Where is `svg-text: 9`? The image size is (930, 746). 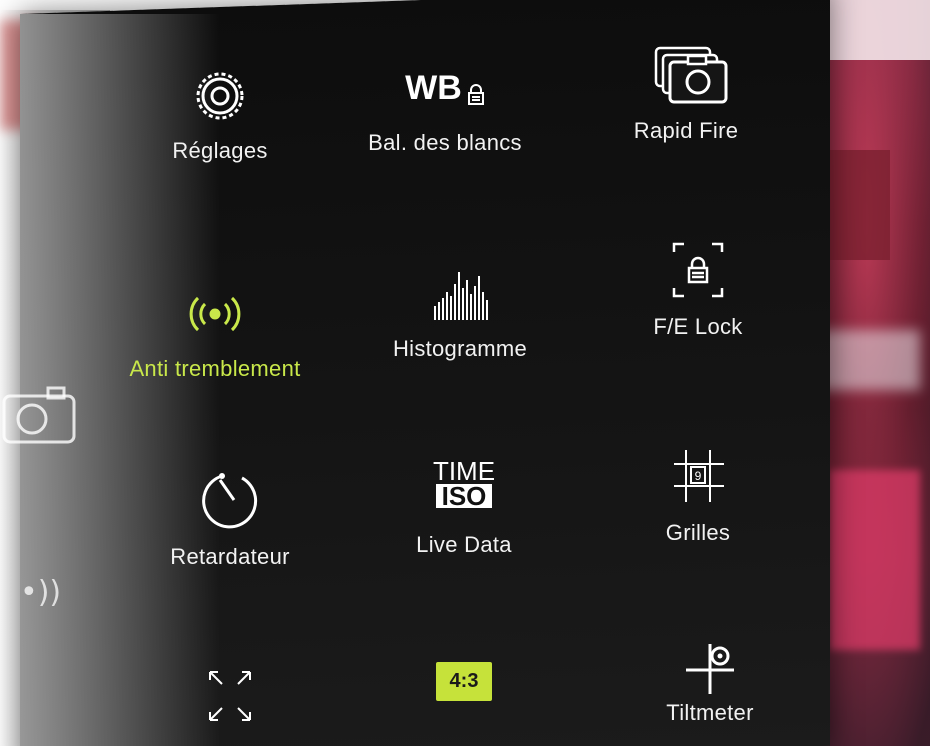
svg-text: 9 is located at coordinates (698, 476).